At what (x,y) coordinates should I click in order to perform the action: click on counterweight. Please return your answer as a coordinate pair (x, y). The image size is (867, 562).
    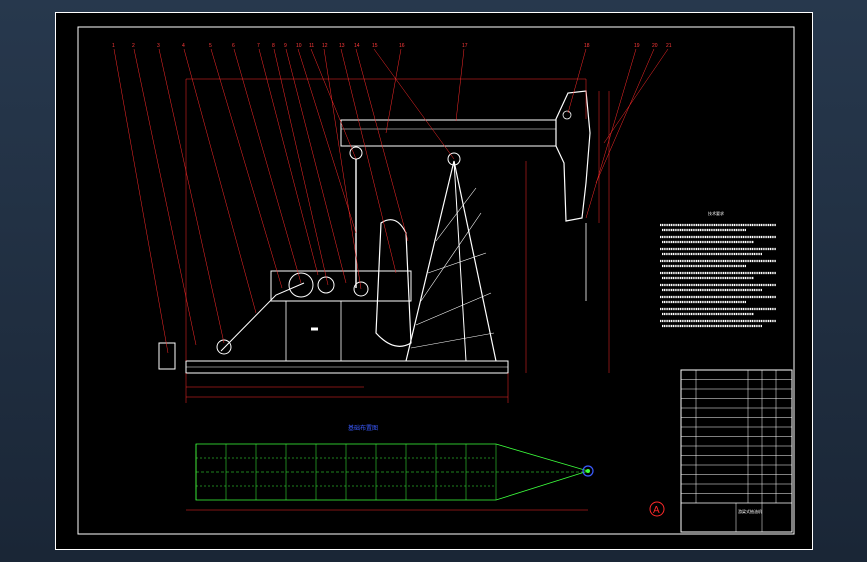
    Looking at the image, I should click on (393, 283).